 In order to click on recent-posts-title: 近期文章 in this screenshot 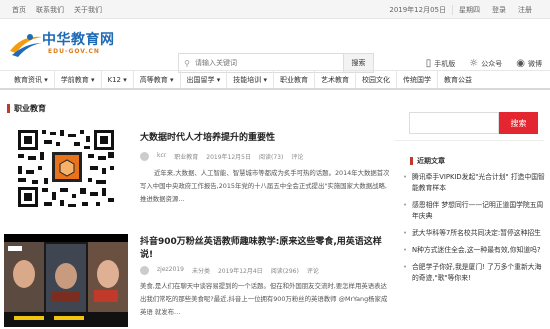, I will do `click(427, 161)`.